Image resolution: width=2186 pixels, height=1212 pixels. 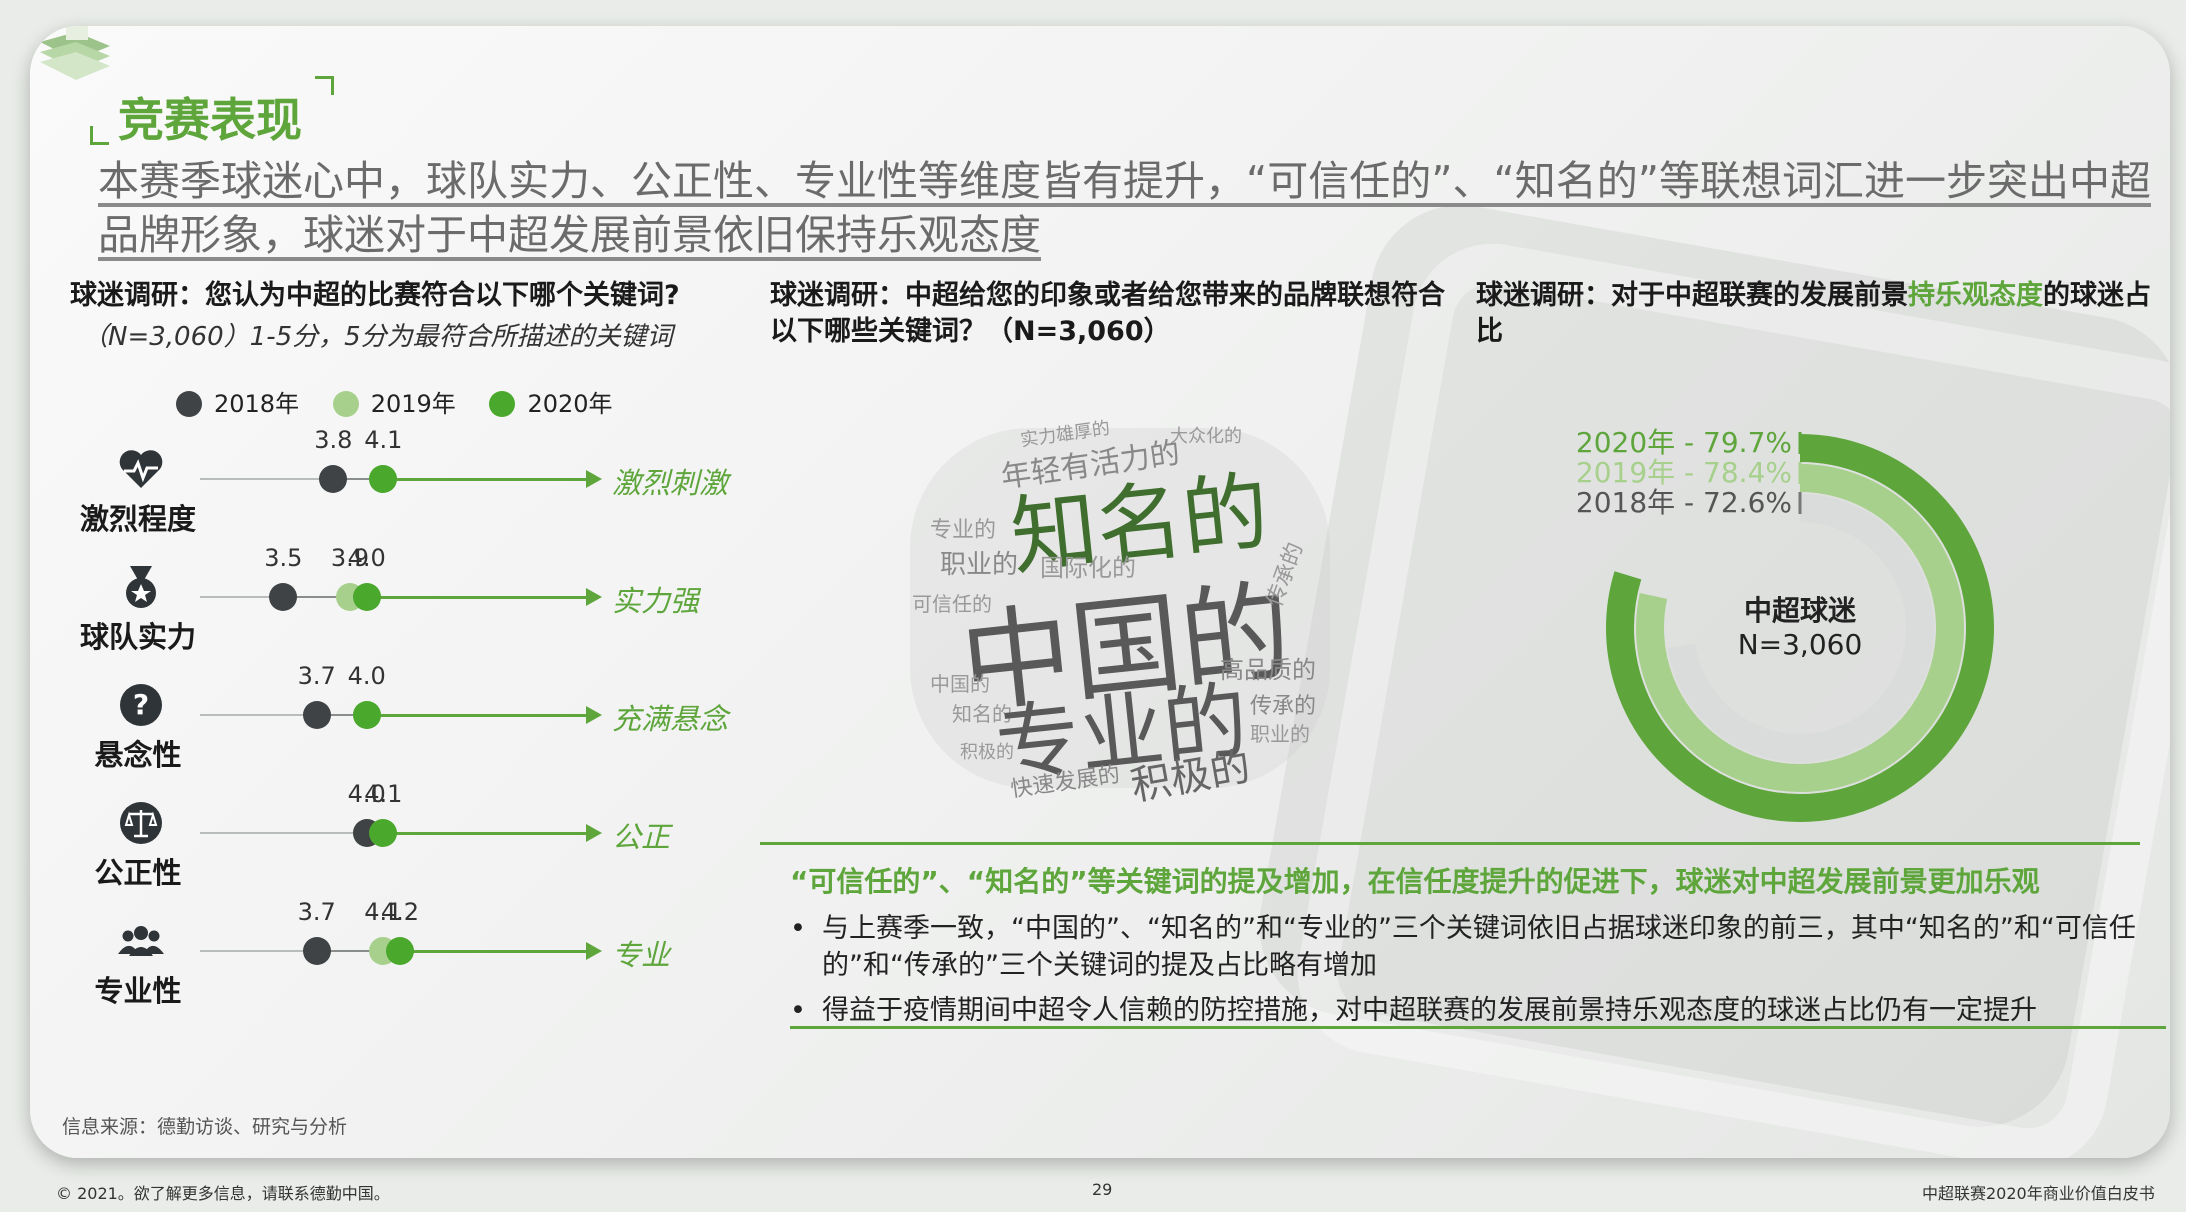 What do you see at coordinates (283, 558) in the screenshot?
I see `value-label: 3.5` at bounding box center [283, 558].